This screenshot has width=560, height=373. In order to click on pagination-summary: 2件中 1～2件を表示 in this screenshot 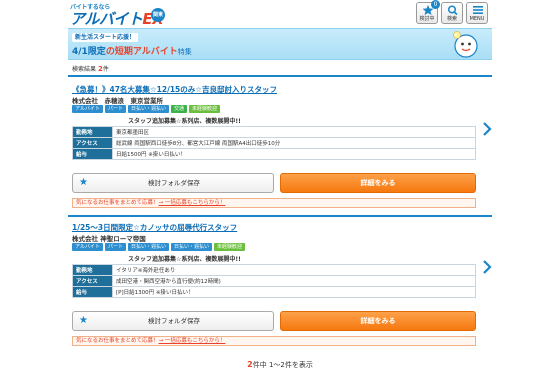, I will do `click(280, 365)`.